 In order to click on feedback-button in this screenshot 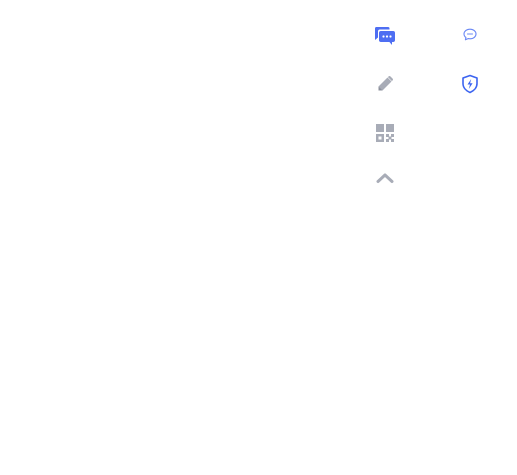, I will do `click(385, 84)`.